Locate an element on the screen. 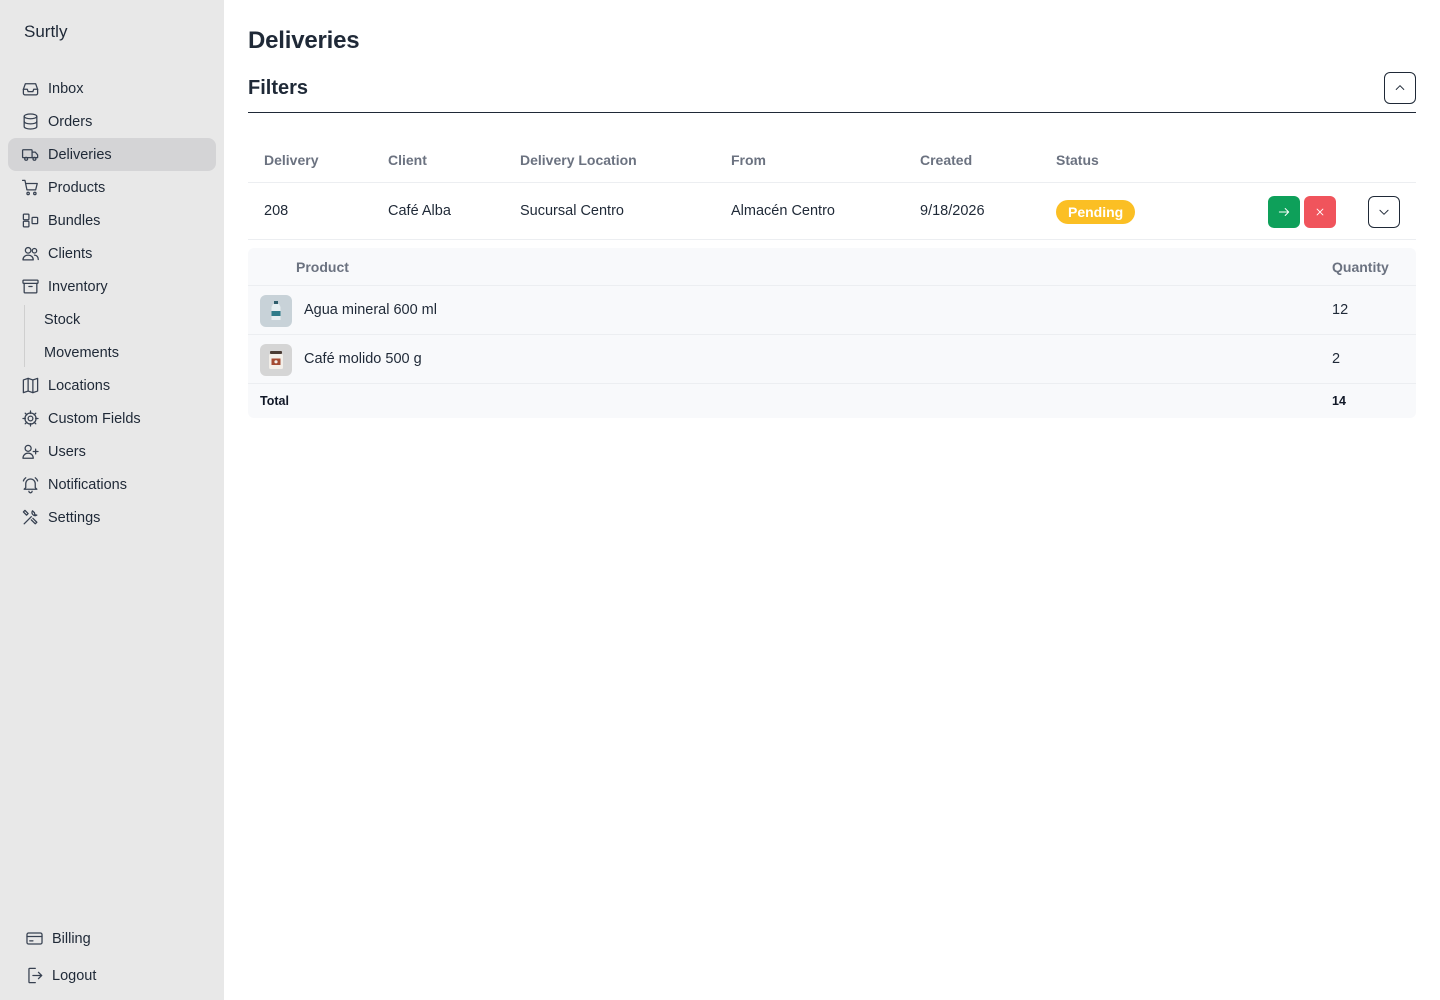 This screenshot has width=1440, height=1000. product-quantity: 2 is located at coordinates (1336, 359).